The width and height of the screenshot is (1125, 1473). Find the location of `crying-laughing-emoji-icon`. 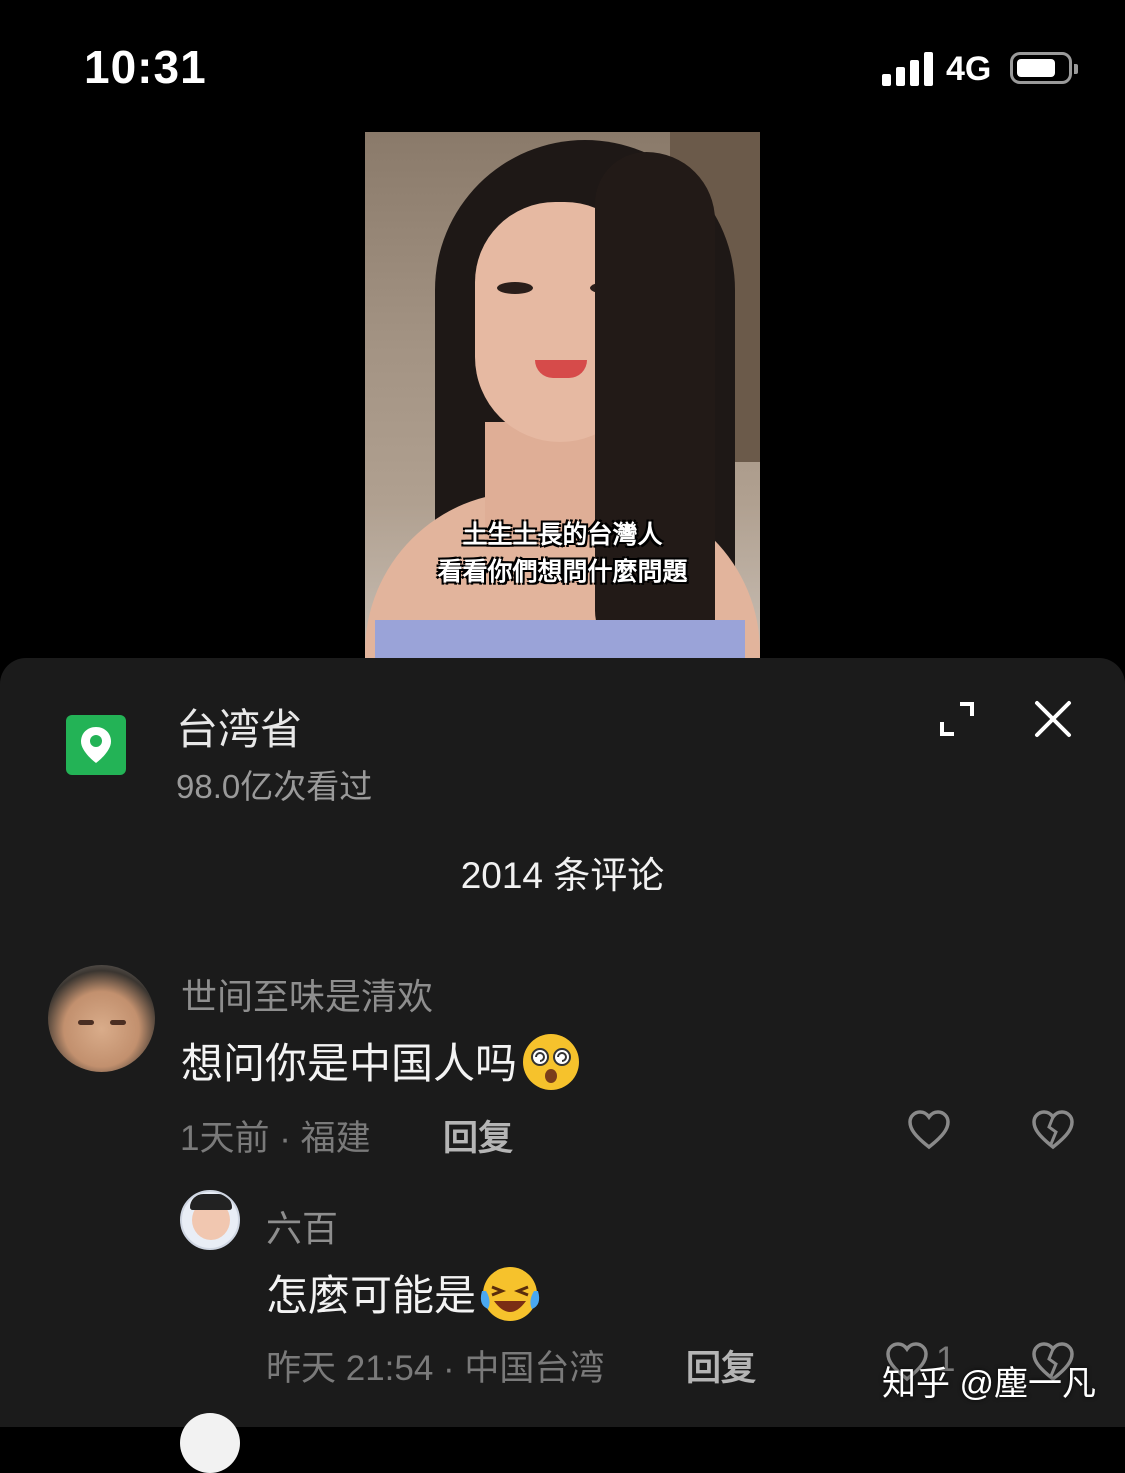

crying-laughing-emoji-icon is located at coordinates (511, 1299).